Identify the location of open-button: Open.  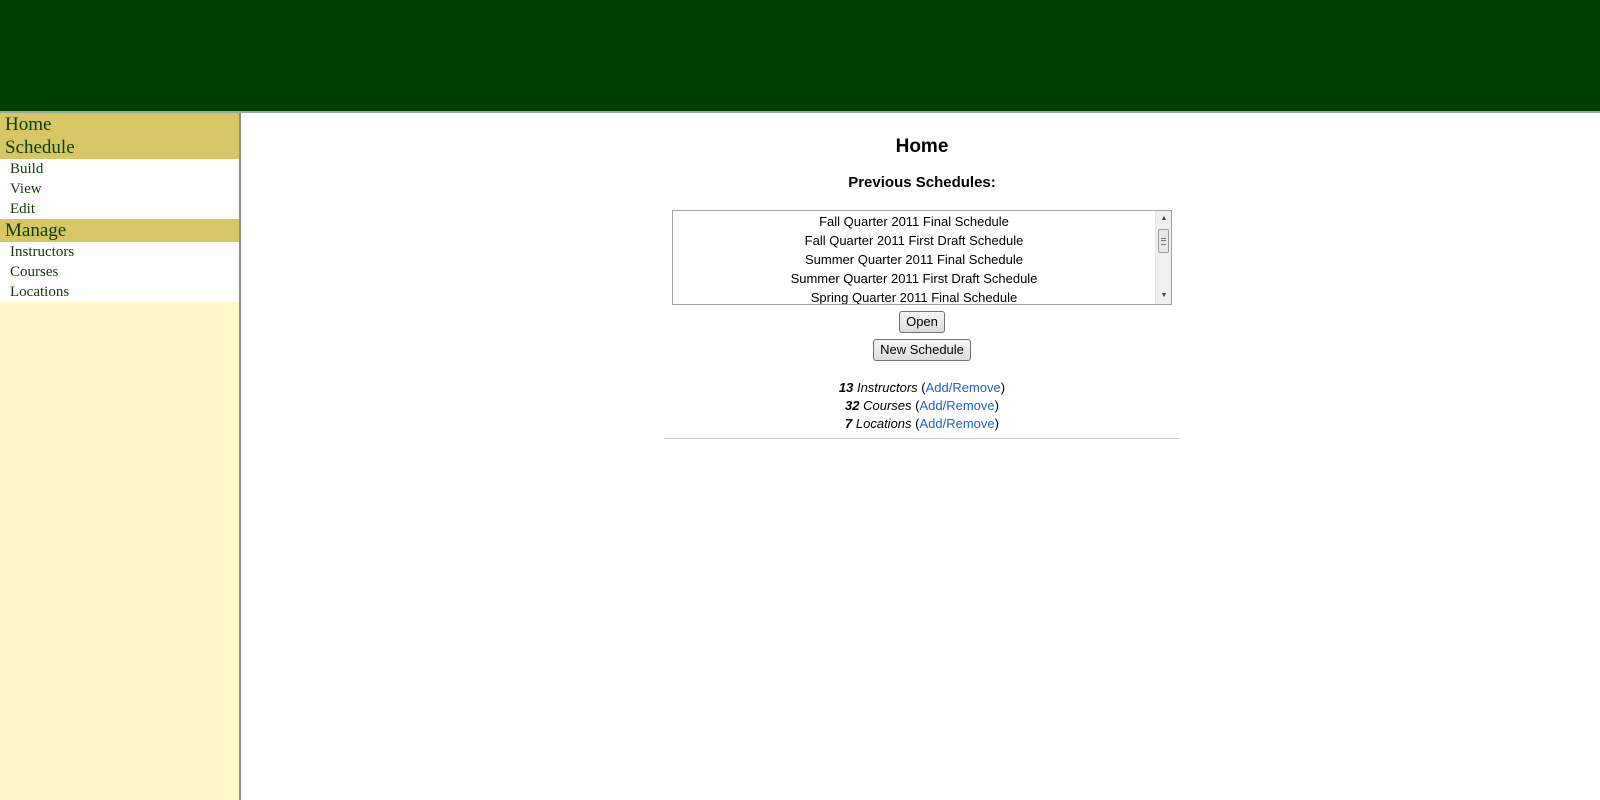
(922, 322).